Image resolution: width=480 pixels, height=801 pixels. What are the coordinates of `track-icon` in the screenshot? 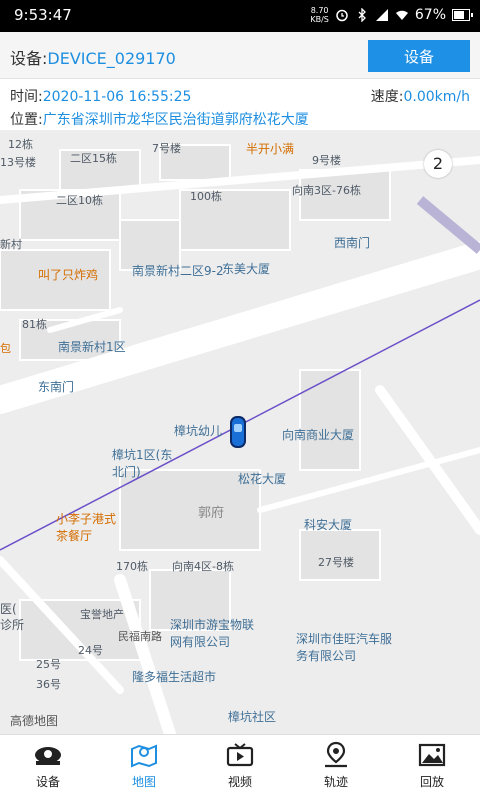 It's located at (336, 754).